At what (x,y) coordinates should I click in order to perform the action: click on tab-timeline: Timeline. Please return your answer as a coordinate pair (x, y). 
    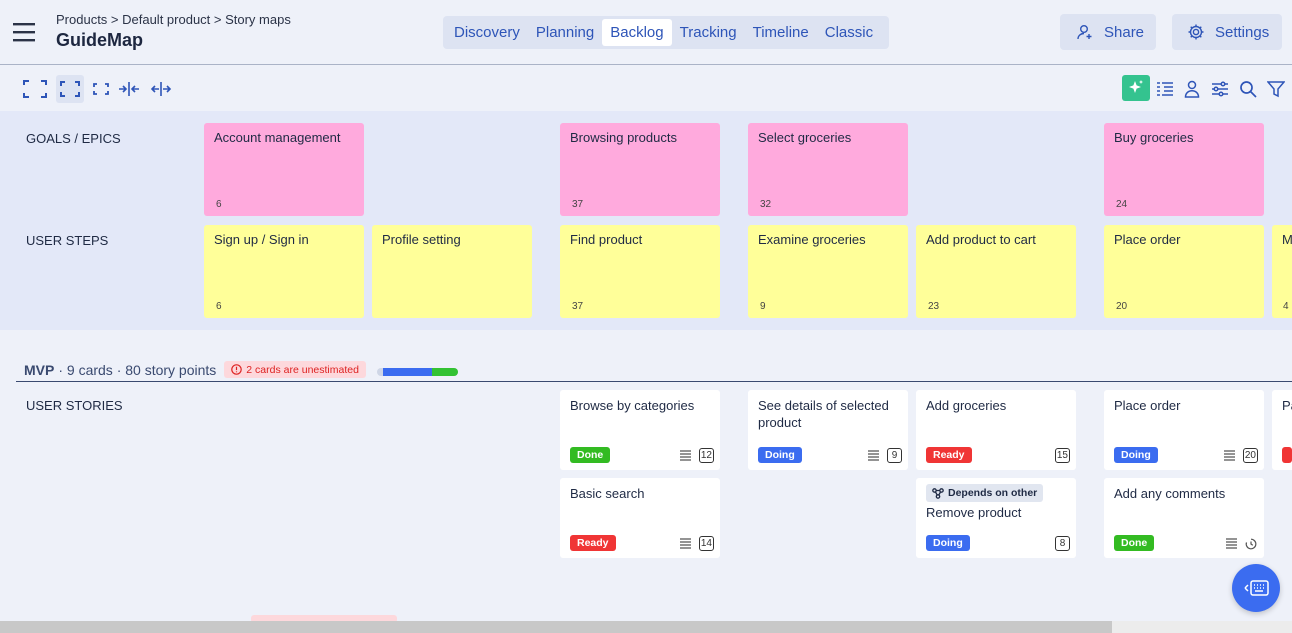
    Looking at the image, I should click on (781, 32).